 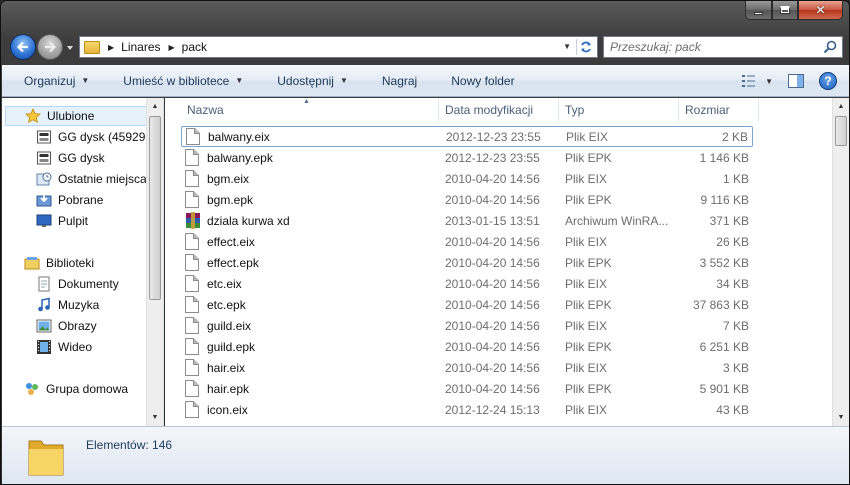 I want to click on search-input: Przeszukaj: pack, so click(x=716, y=47).